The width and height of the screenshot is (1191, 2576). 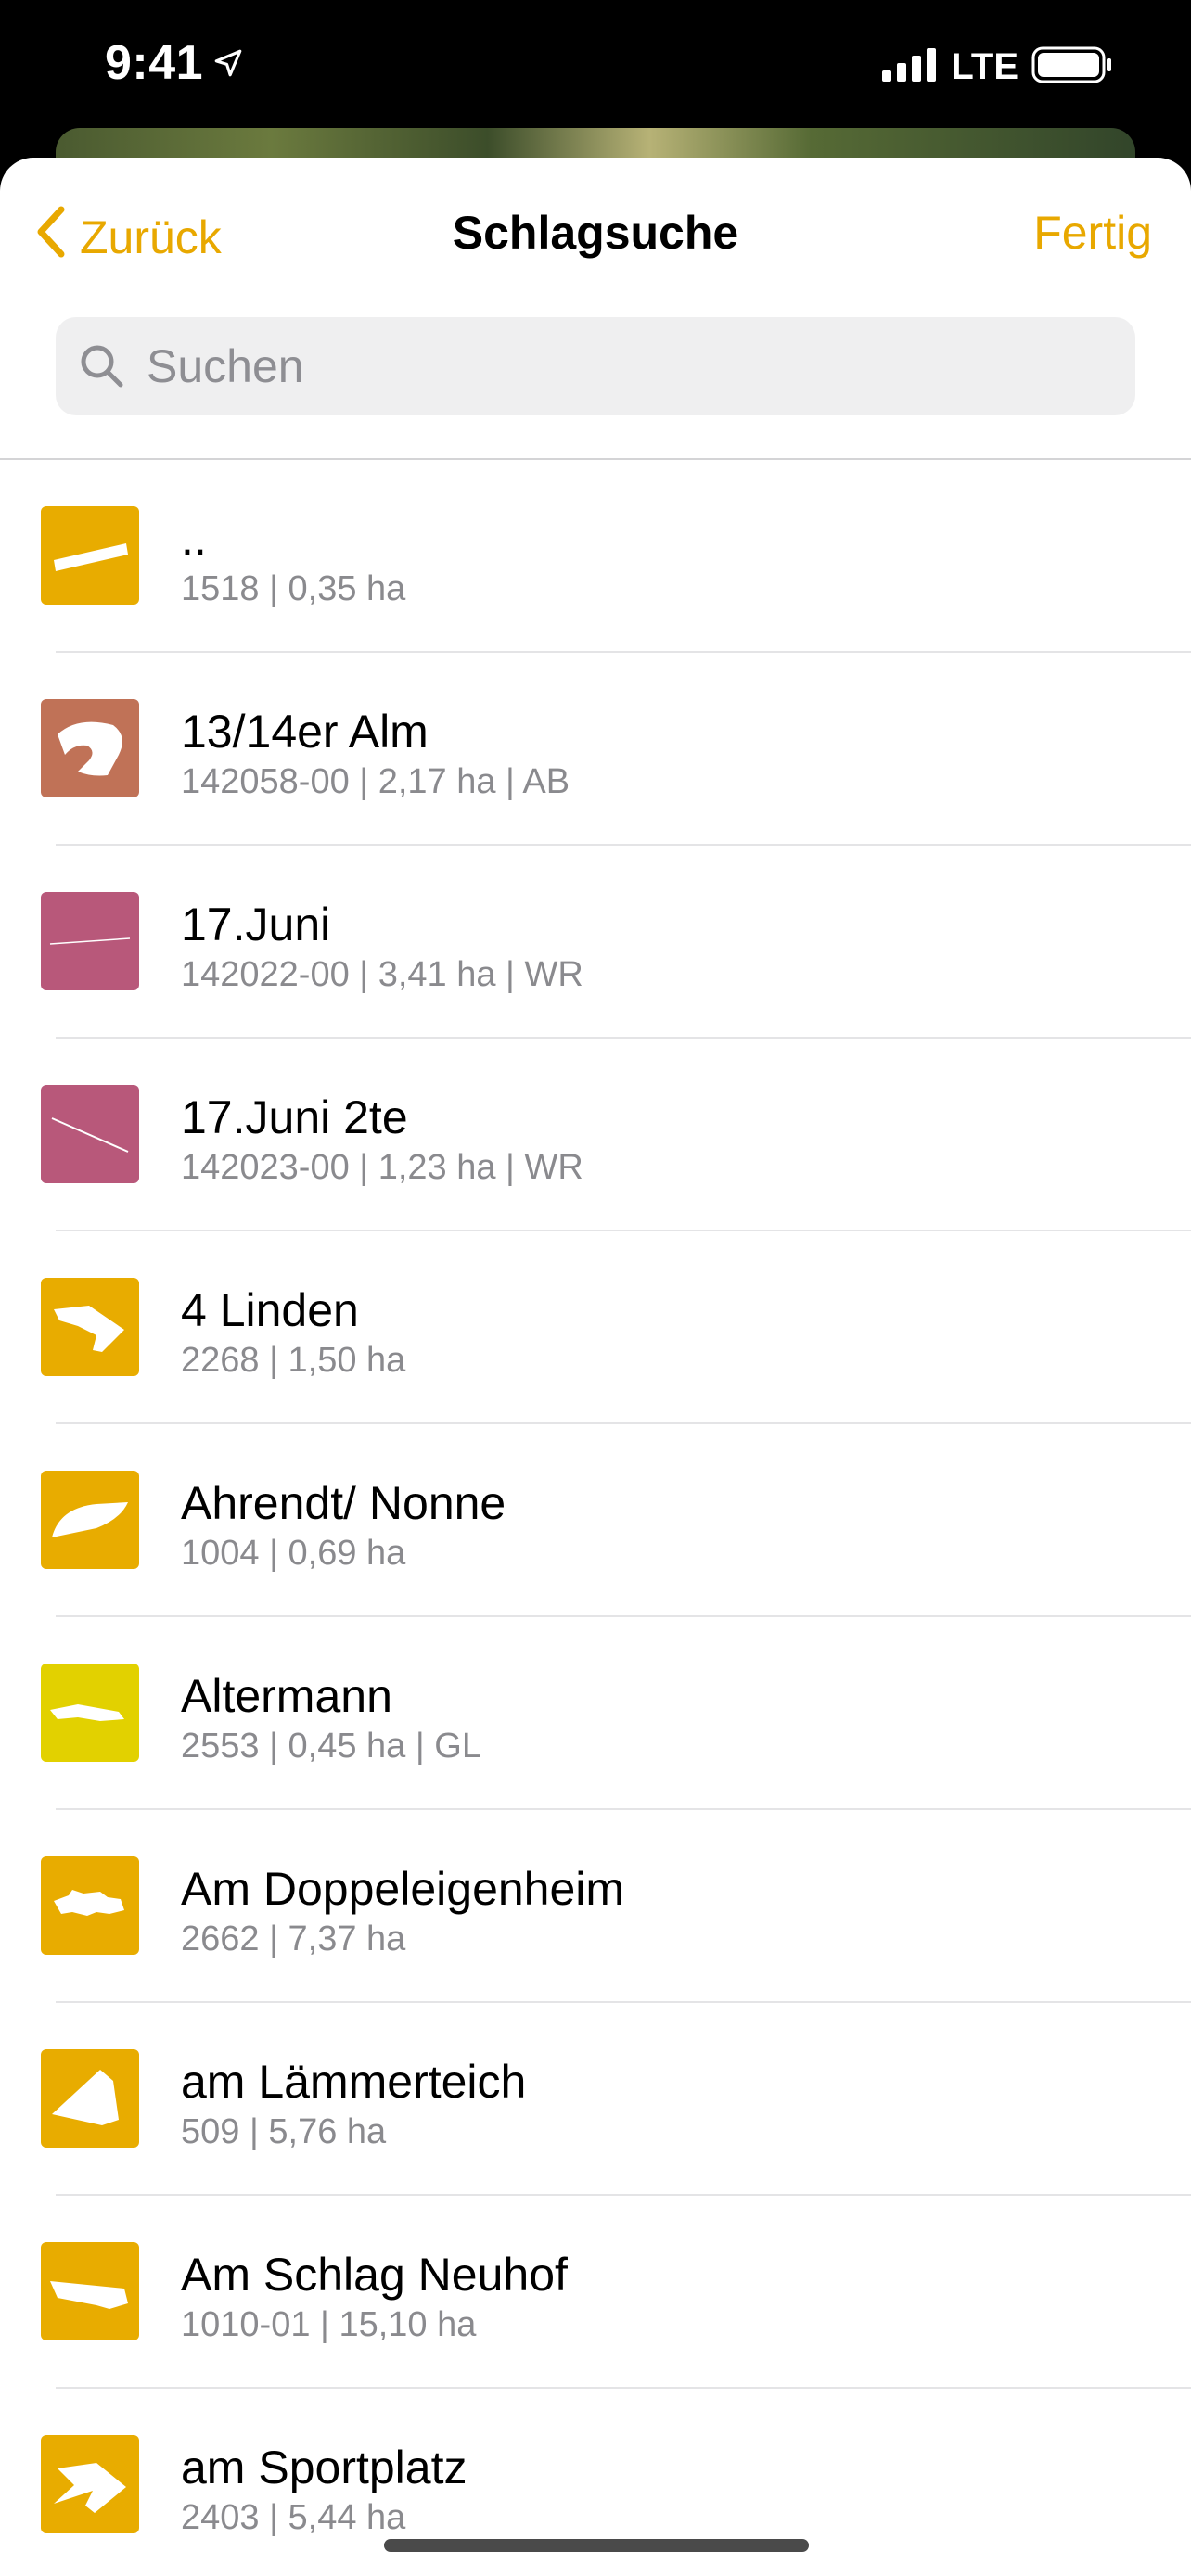 What do you see at coordinates (329, 2325) in the screenshot?
I see `list-item-subtitle: 1010-01 | 15,10 ha` at bounding box center [329, 2325].